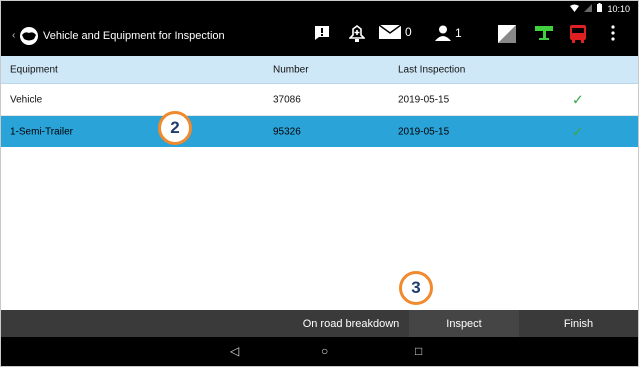 This screenshot has height=367, width=639. I want to click on equipment-cell: Vehicle, so click(26, 99).